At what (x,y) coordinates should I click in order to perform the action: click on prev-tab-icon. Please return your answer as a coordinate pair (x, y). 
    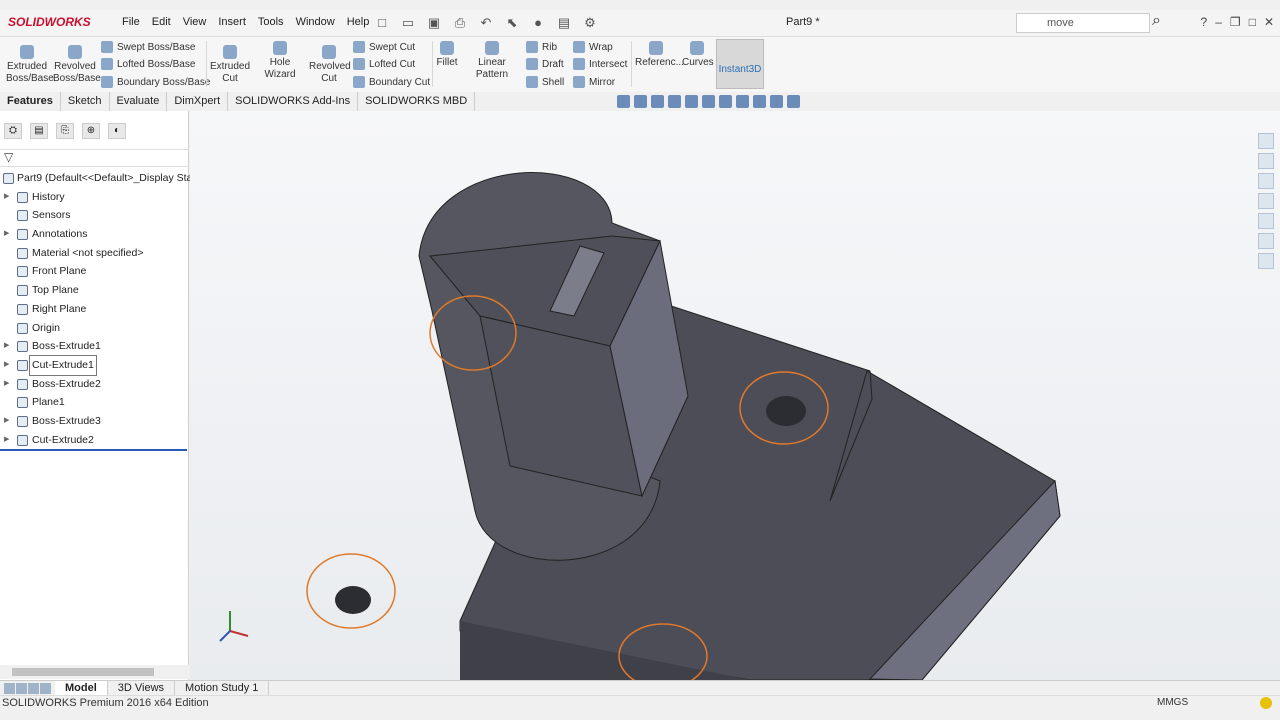
    Looking at the image, I should click on (21, 688).